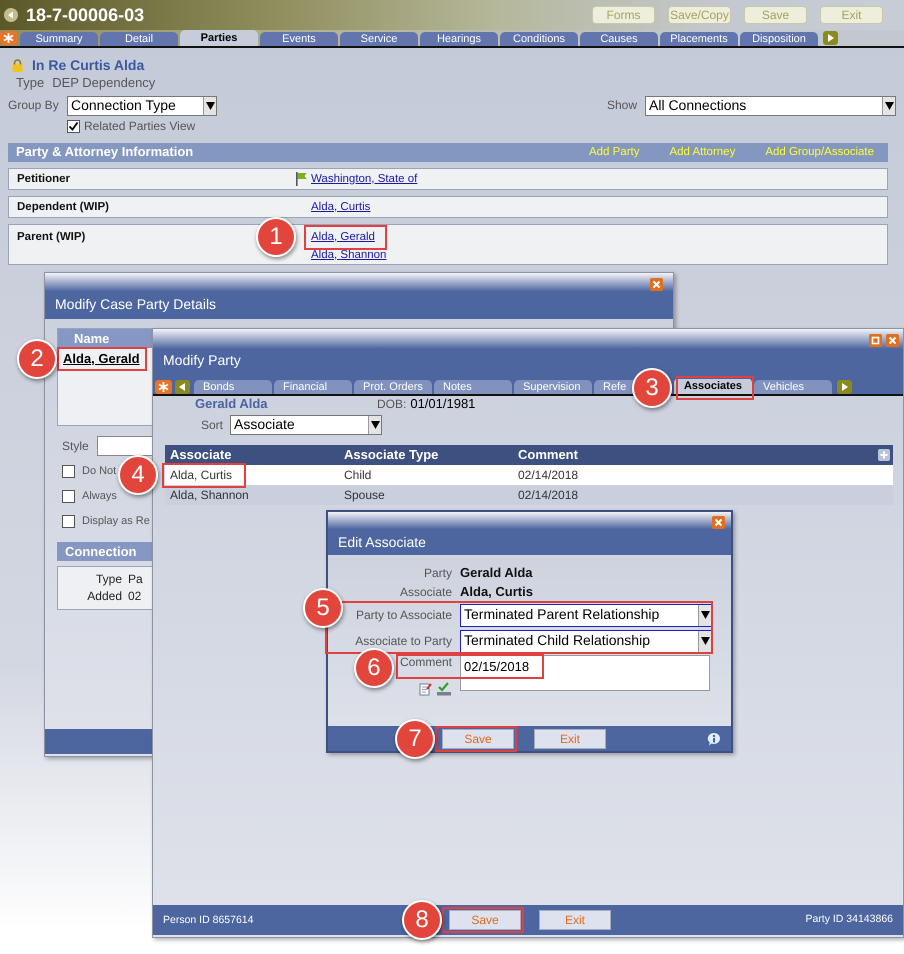 The height and width of the screenshot is (954, 904). Describe the element at coordinates (496, 592) in the screenshot. I see `field-value: Alda, Curtis` at that location.